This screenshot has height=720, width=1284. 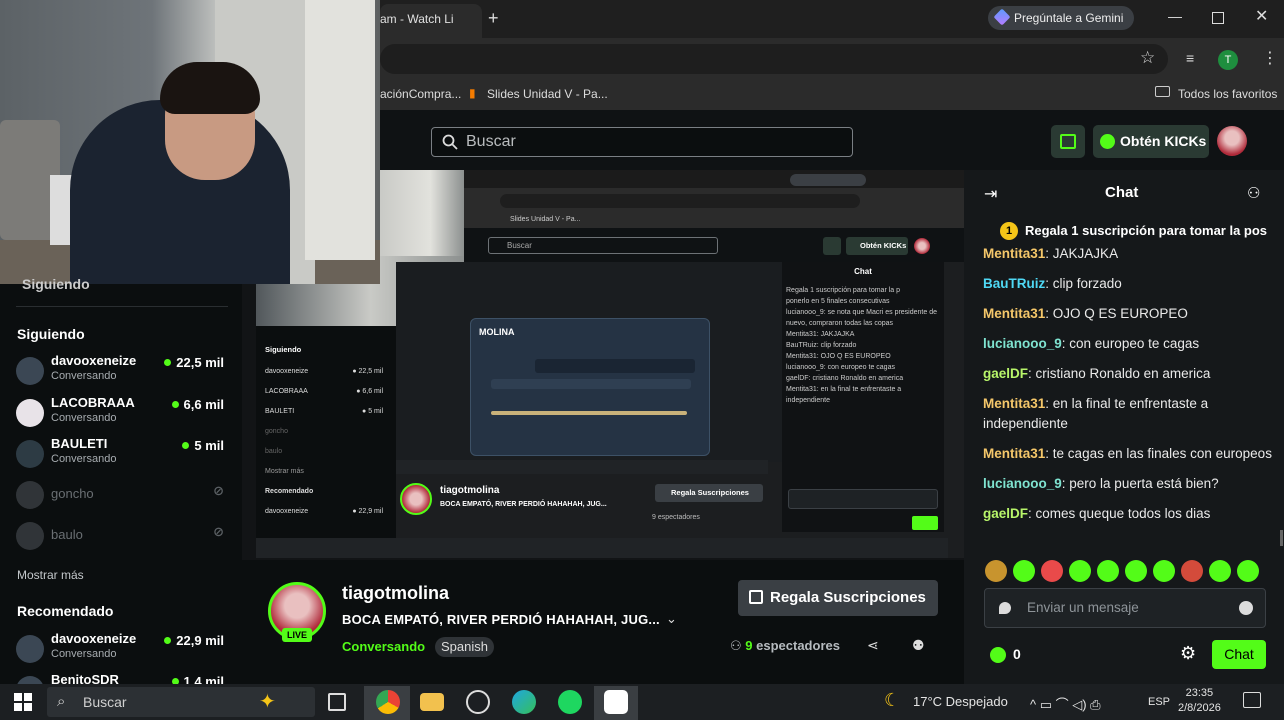 I want to click on emoji-icon, so click(x=1246, y=608).